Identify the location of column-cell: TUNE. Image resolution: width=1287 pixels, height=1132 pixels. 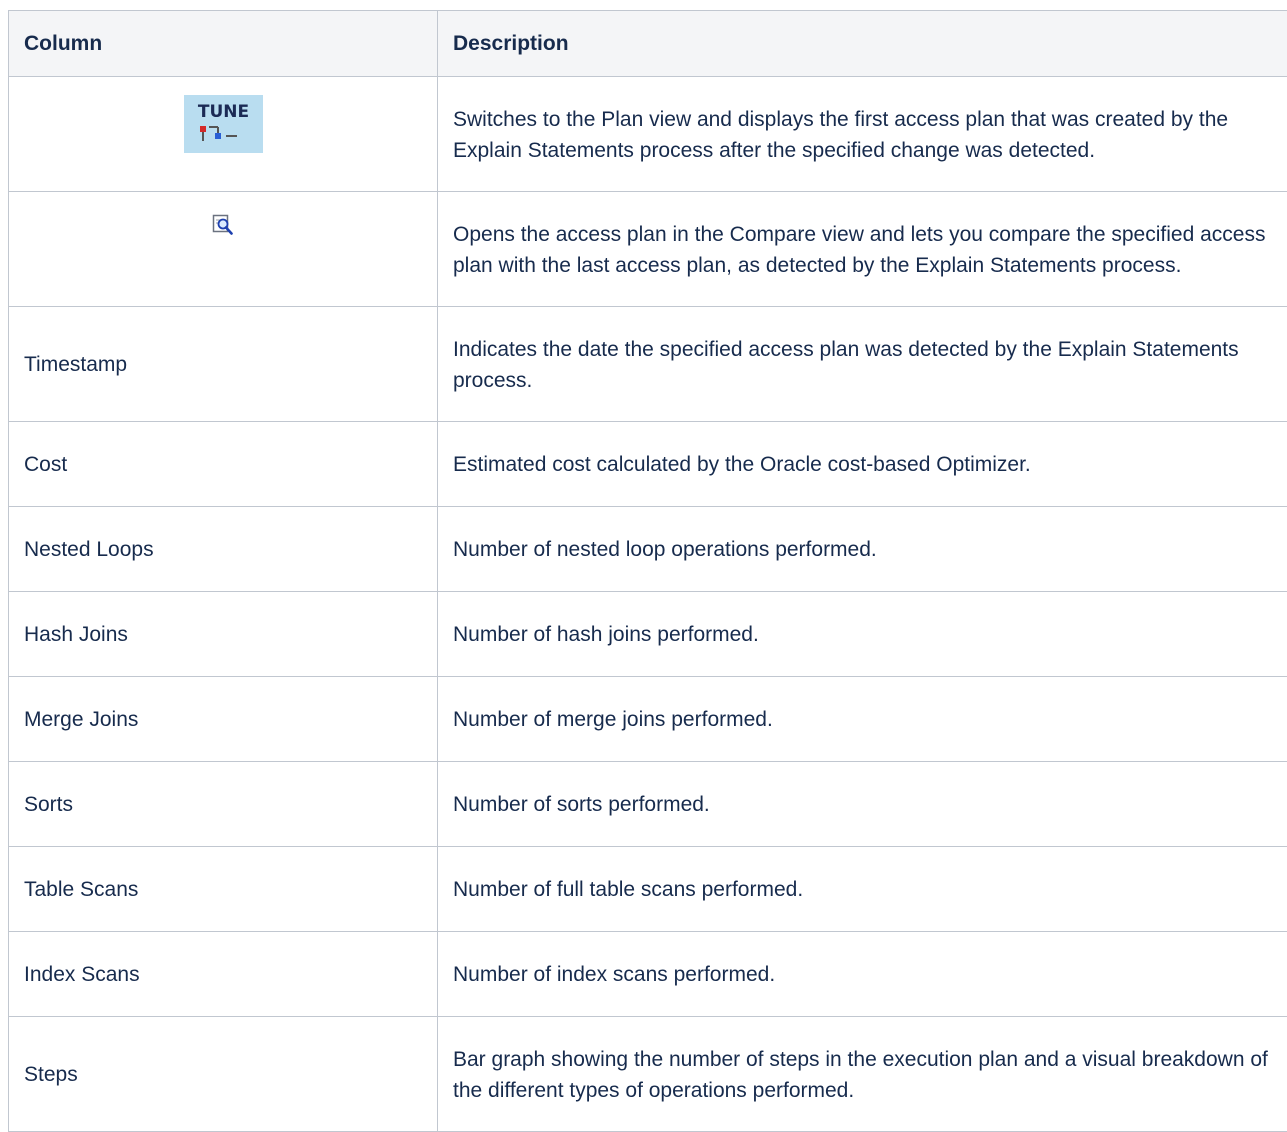
(223, 134).